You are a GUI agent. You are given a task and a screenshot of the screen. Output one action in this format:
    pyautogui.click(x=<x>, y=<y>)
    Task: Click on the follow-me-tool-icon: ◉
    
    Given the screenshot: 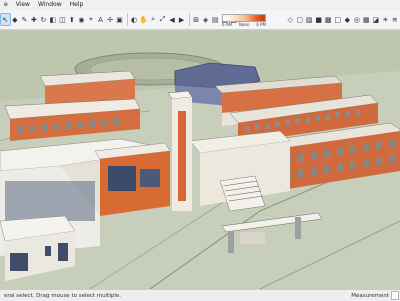 What is the action you would take?
    pyautogui.click(x=81, y=19)
    